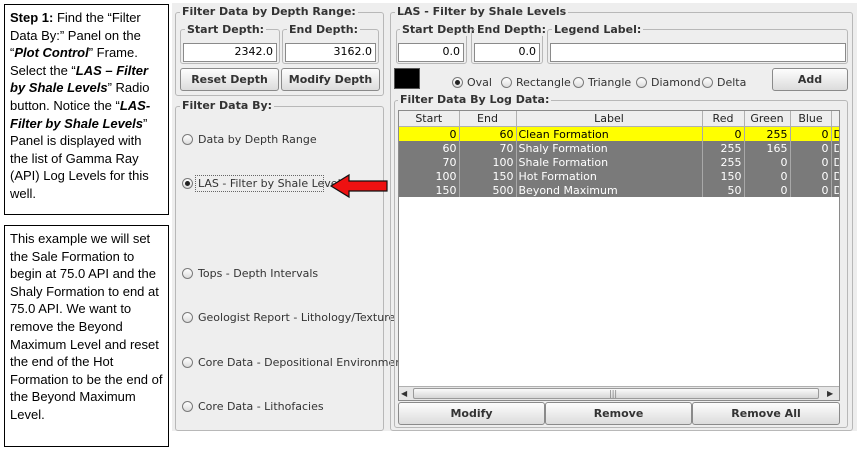  Describe the element at coordinates (835, 119) in the screenshot. I see `column-header-extra` at that location.